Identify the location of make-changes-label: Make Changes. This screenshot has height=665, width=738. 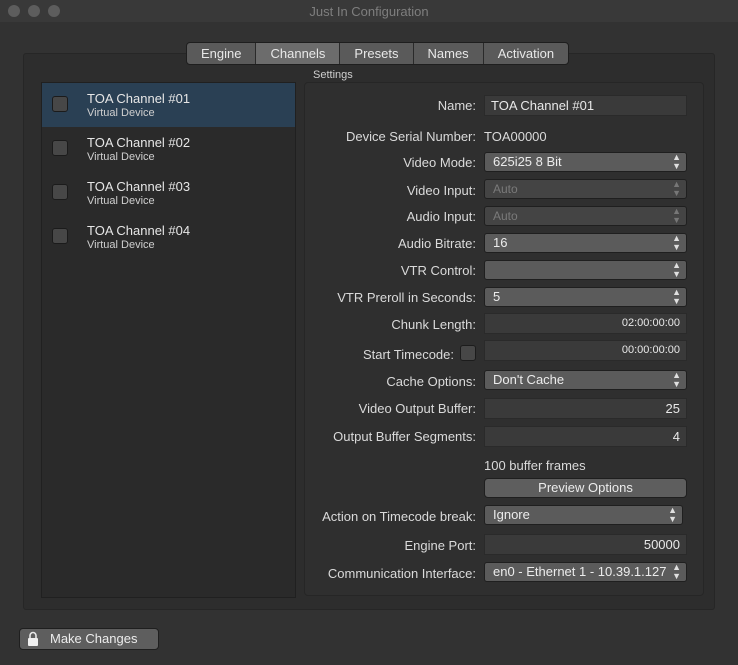
(94, 638).